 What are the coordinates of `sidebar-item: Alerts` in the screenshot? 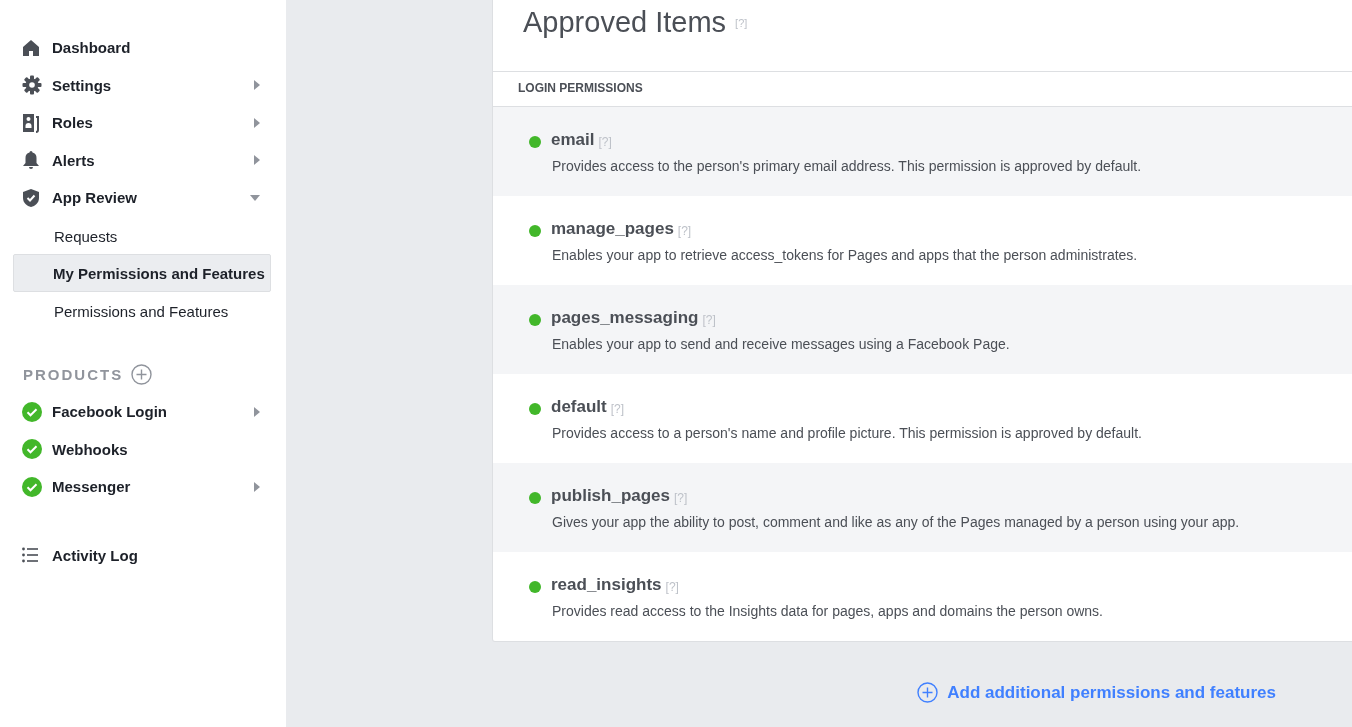 It's located at (143, 160).